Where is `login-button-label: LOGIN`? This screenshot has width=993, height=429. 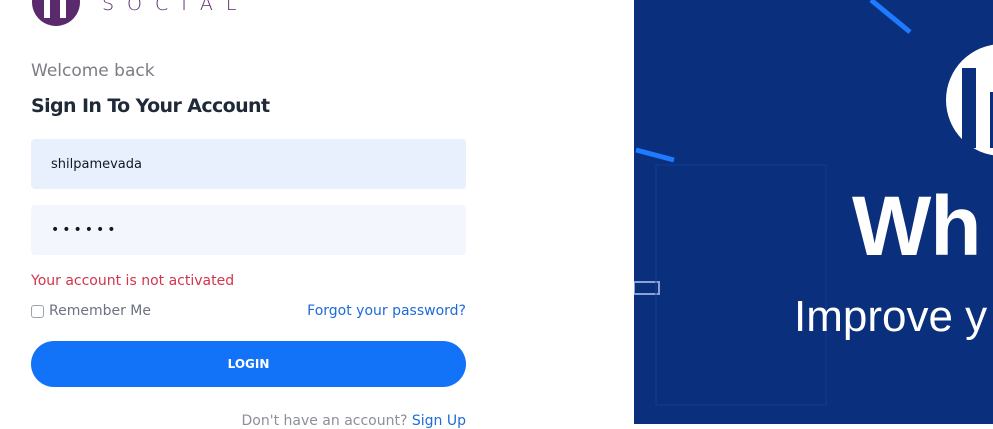
login-button-label: LOGIN is located at coordinates (248, 364).